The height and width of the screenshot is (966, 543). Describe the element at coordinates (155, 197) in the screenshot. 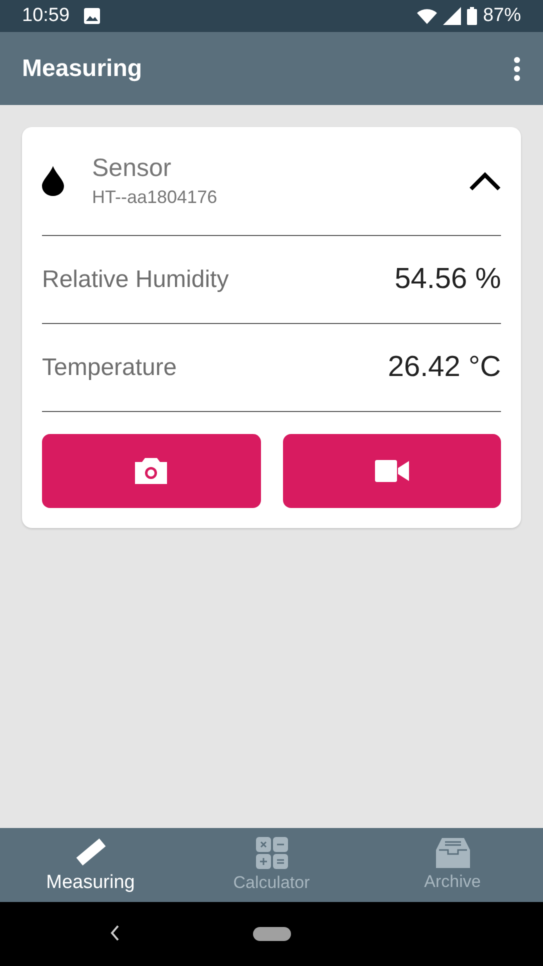

I see `sensor-id: HT--aa1804176` at that location.